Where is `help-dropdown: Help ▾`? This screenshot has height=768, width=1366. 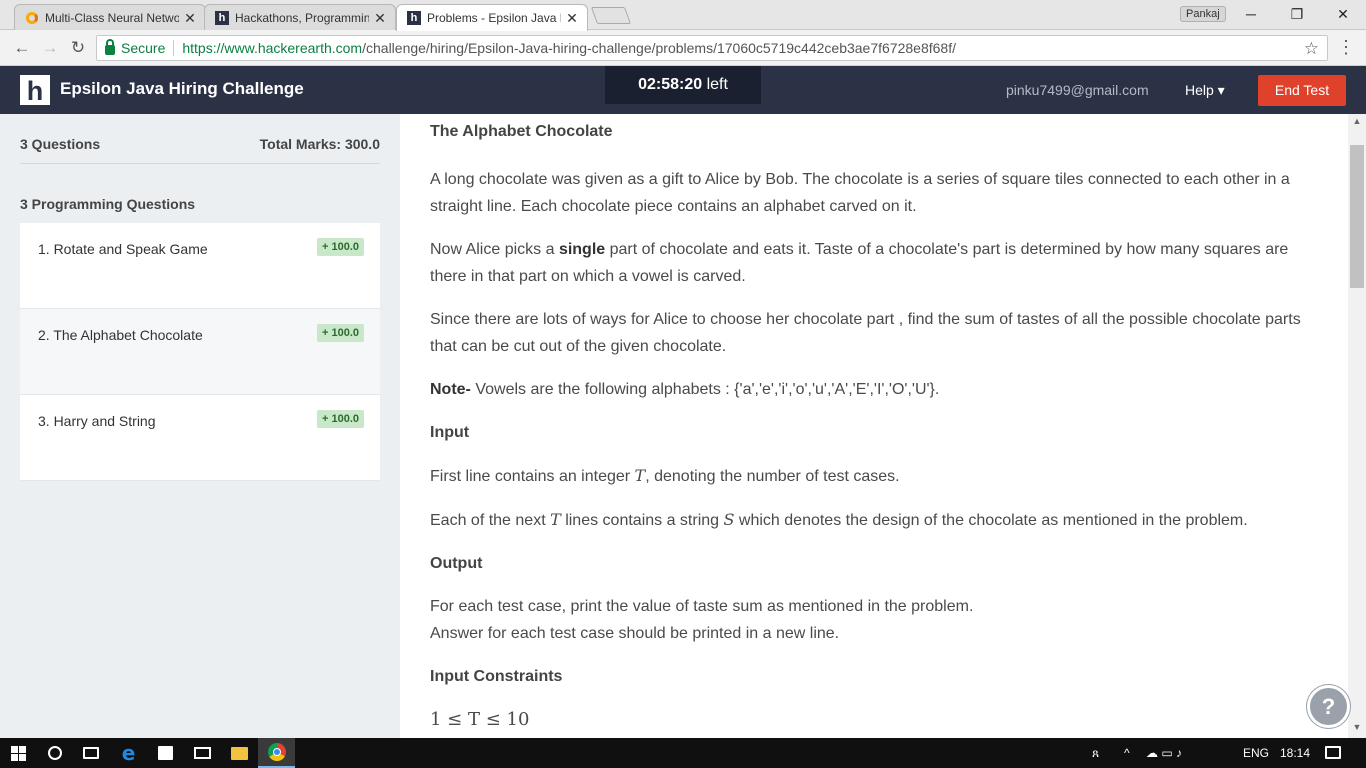
help-dropdown: Help ▾ is located at coordinates (1205, 90).